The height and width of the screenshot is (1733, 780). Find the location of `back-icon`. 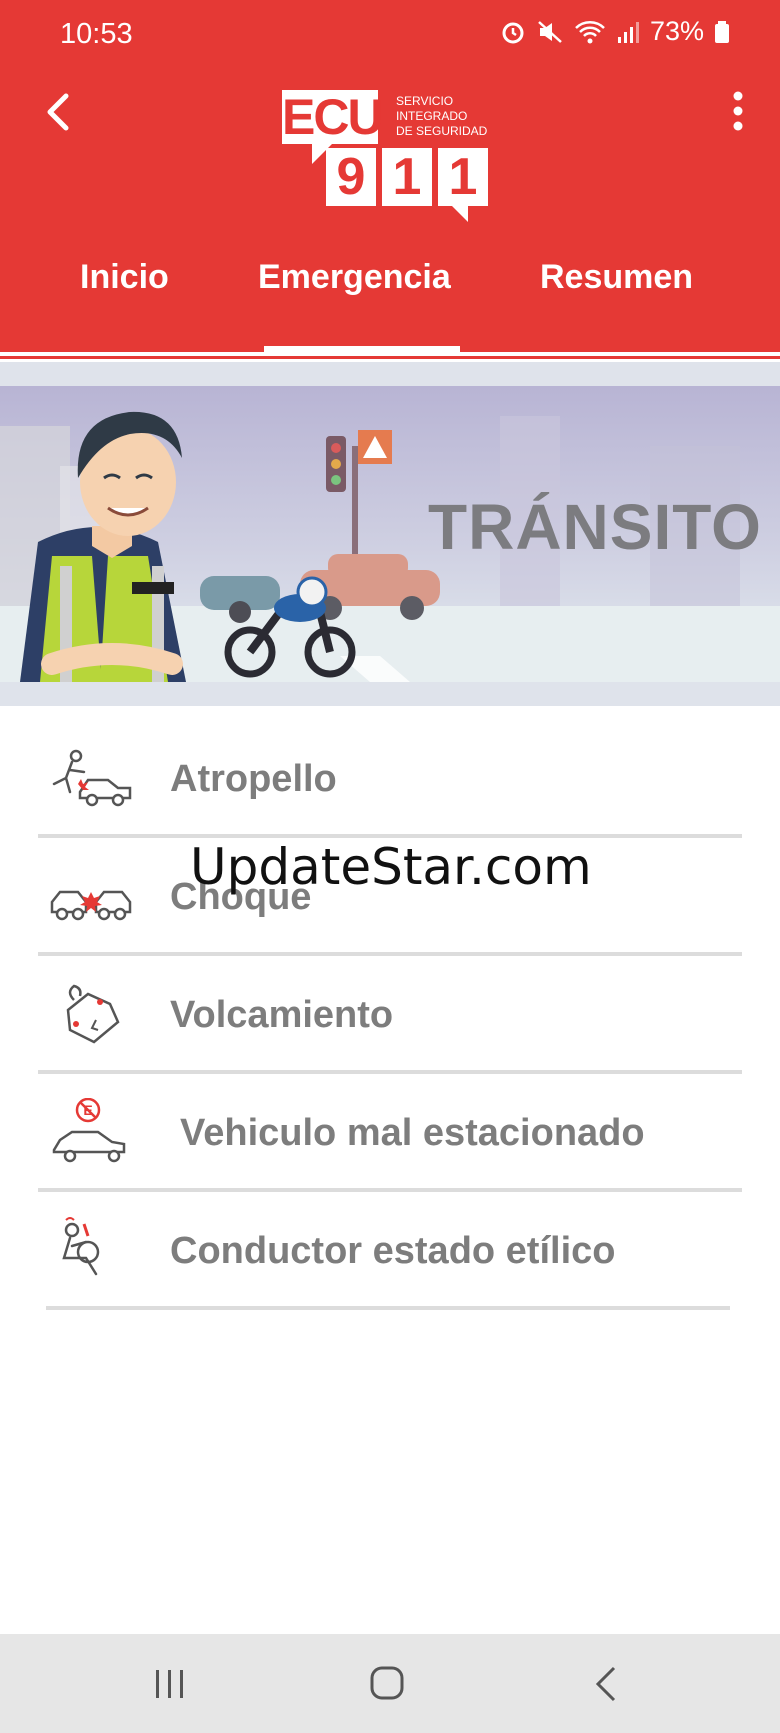

back-icon is located at coordinates (608, 1684).